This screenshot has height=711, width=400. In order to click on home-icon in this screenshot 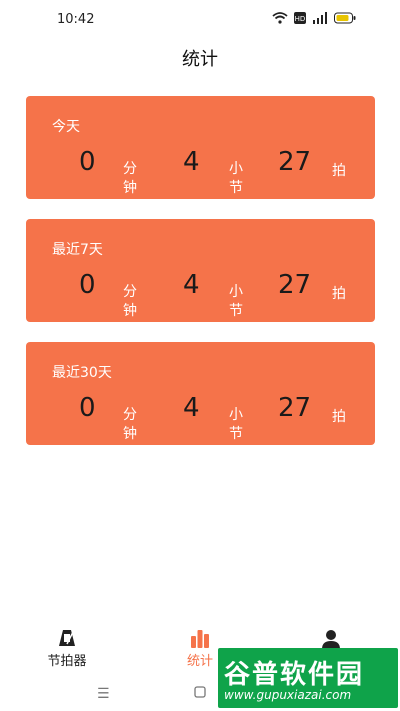, I will do `click(200, 694)`.